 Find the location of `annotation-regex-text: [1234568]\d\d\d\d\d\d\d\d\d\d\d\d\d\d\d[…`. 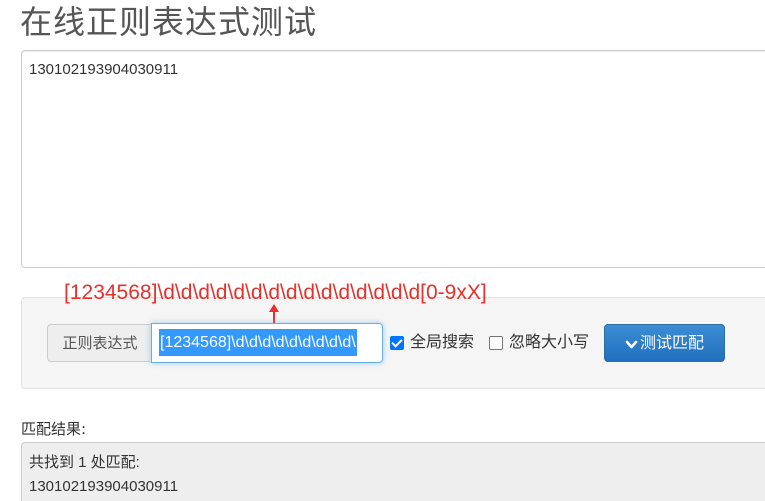

annotation-regex-text: [1234568]\d\d\d\d\d\d\d\d\d\d\d\d\d\d\d[… is located at coordinates (275, 292).